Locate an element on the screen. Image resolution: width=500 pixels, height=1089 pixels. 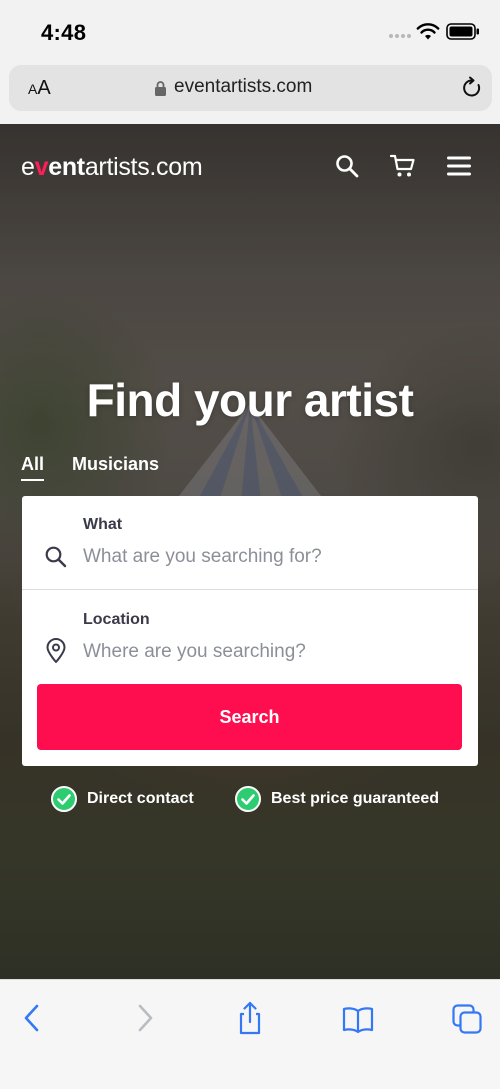
what-label: What is located at coordinates (103, 524).